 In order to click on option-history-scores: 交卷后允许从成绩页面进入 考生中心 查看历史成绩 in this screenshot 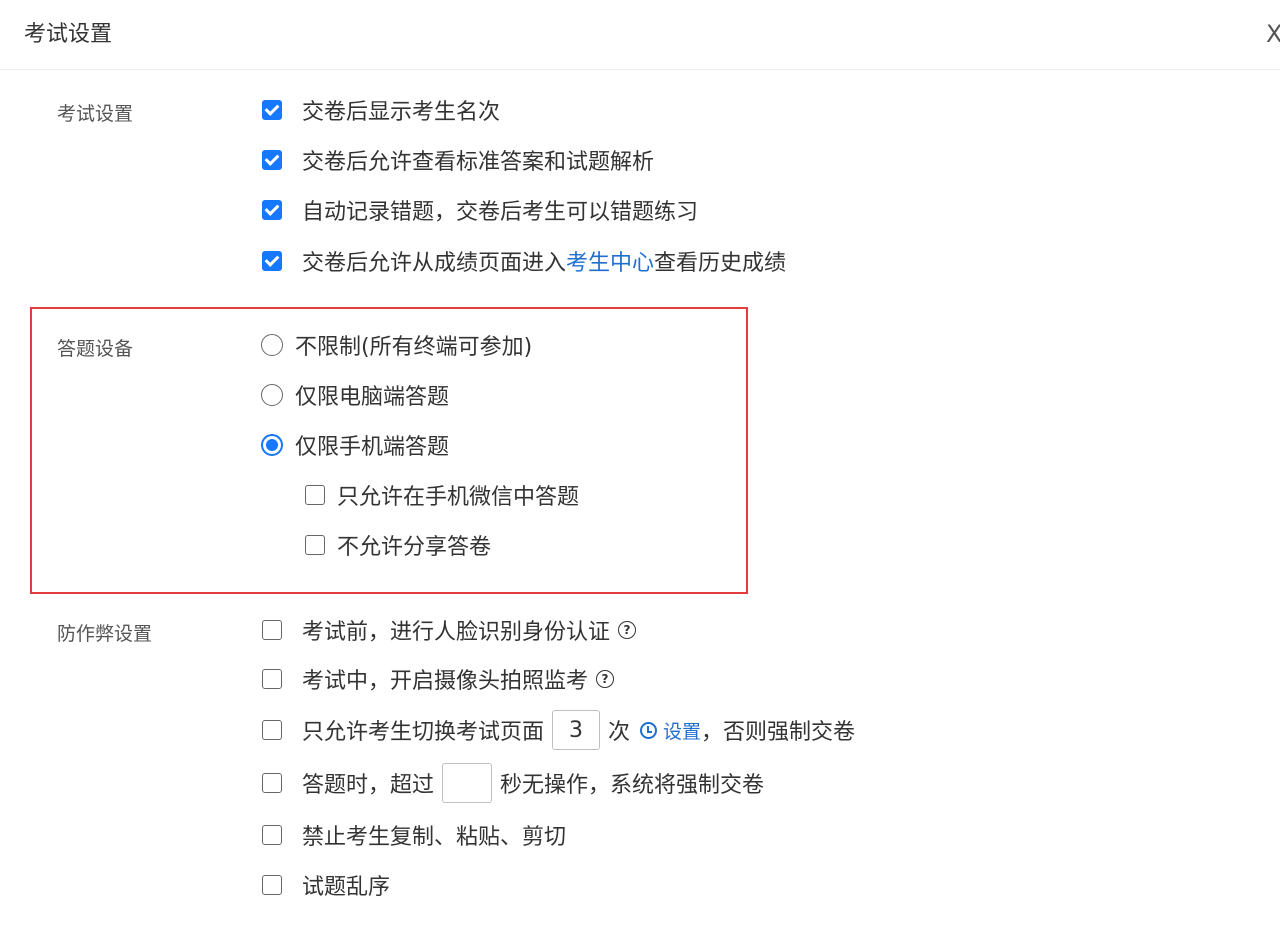, I will do `click(524, 261)`.